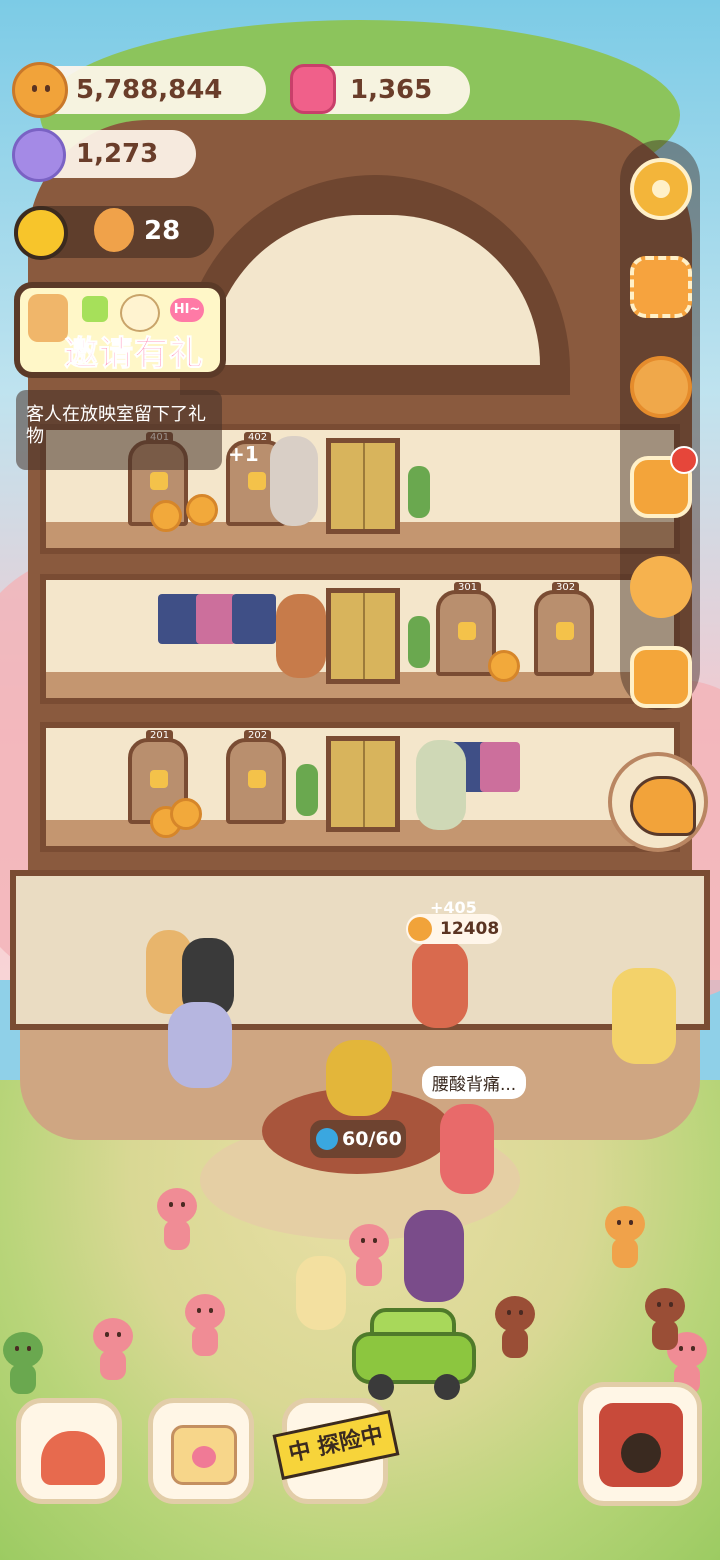 This screenshot has height=1560, width=720. I want to click on jelly-gem-icon, so click(313, 89).